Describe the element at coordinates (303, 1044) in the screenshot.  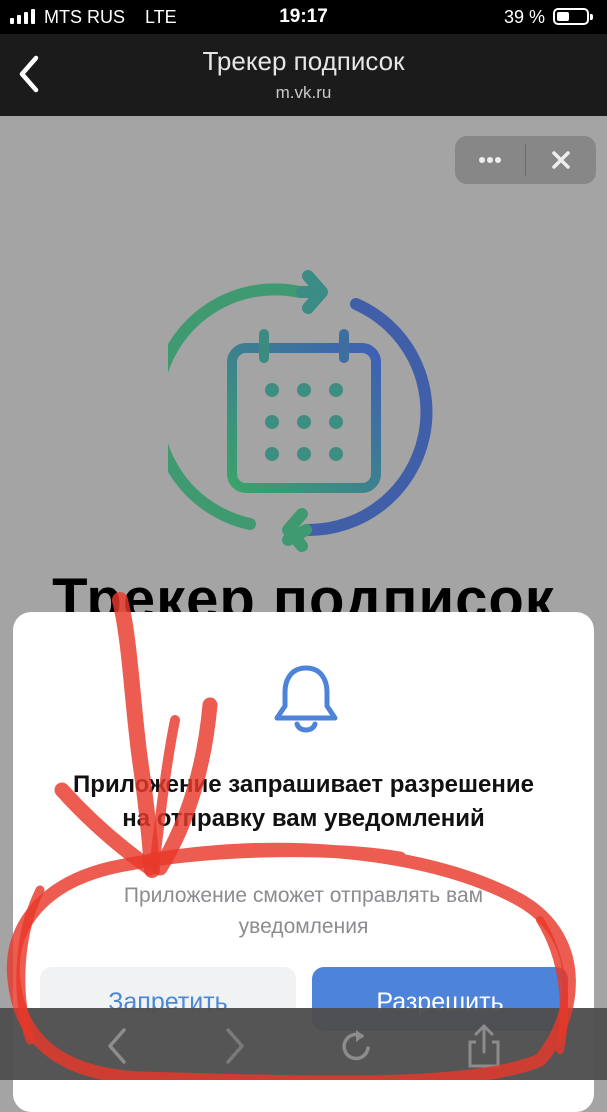
I see `browser-toolbar` at that location.